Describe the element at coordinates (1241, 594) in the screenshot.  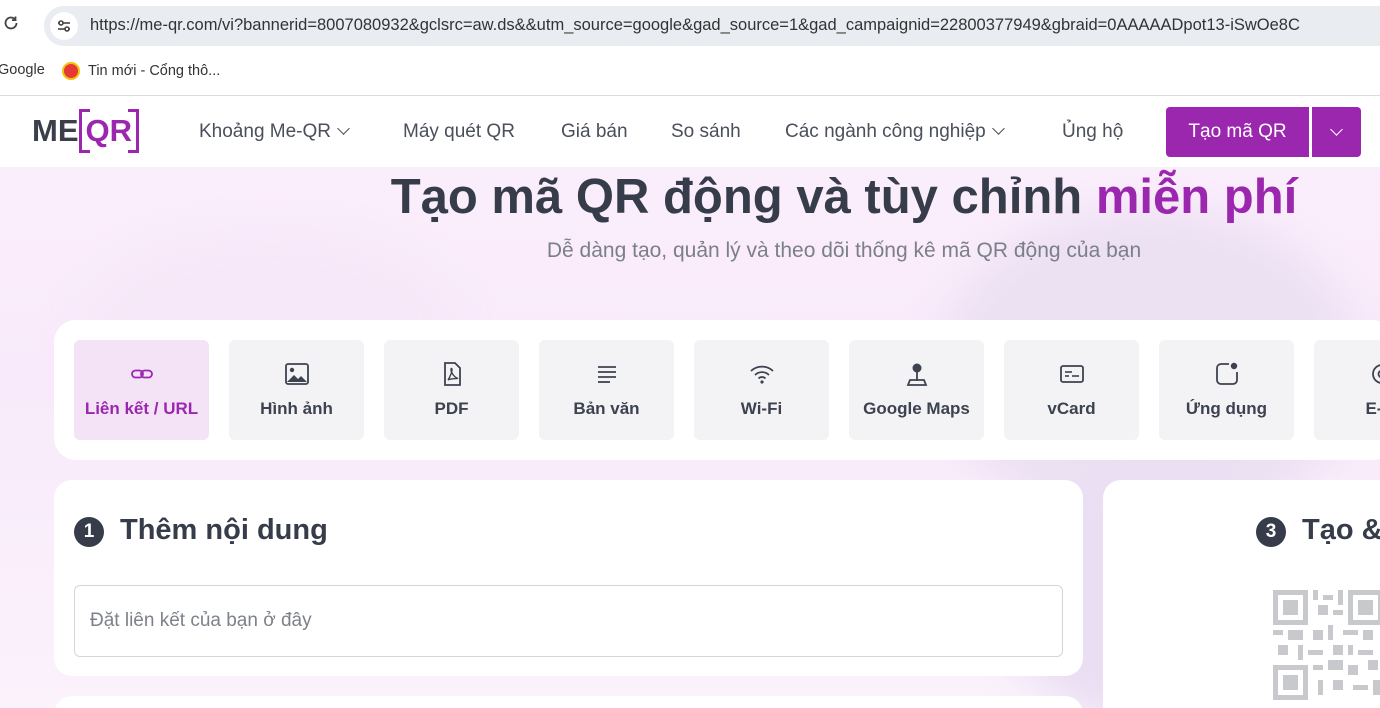
I see `qr-preview-panel: 3 Tạo &` at that location.